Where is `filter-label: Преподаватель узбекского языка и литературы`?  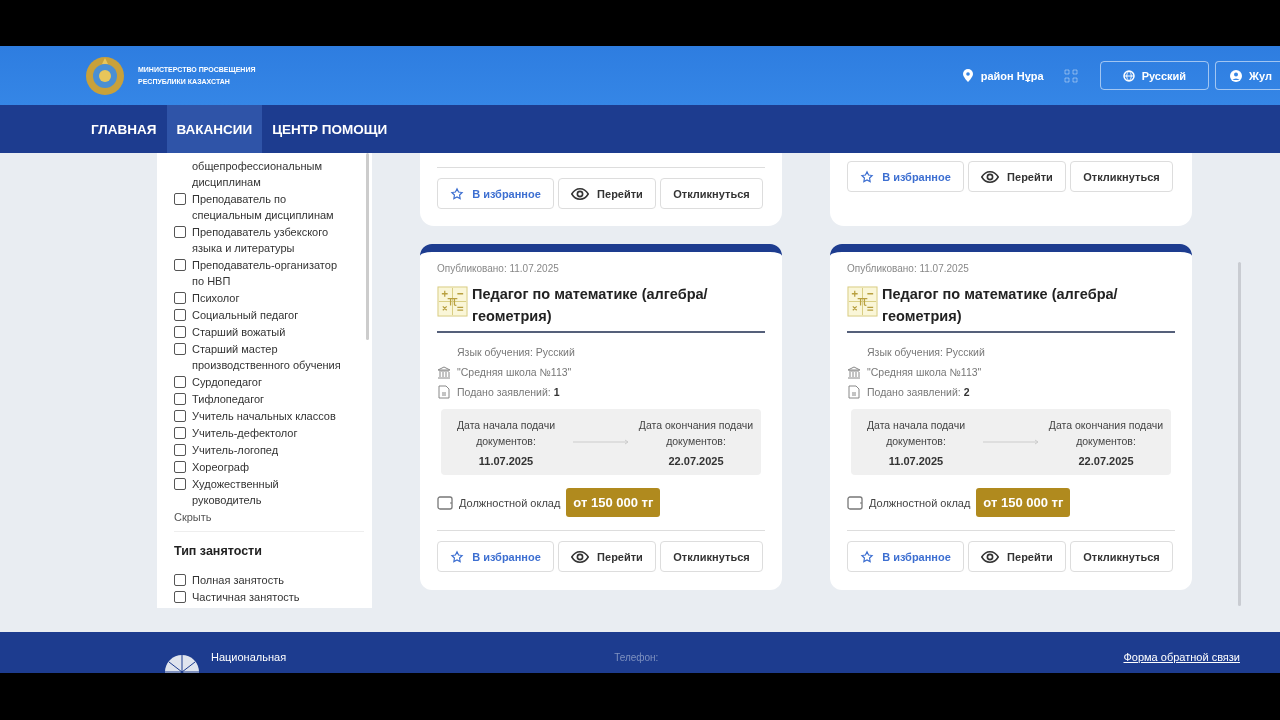 filter-label: Преподаватель узбекского языка и литературы is located at coordinates (261, 240).